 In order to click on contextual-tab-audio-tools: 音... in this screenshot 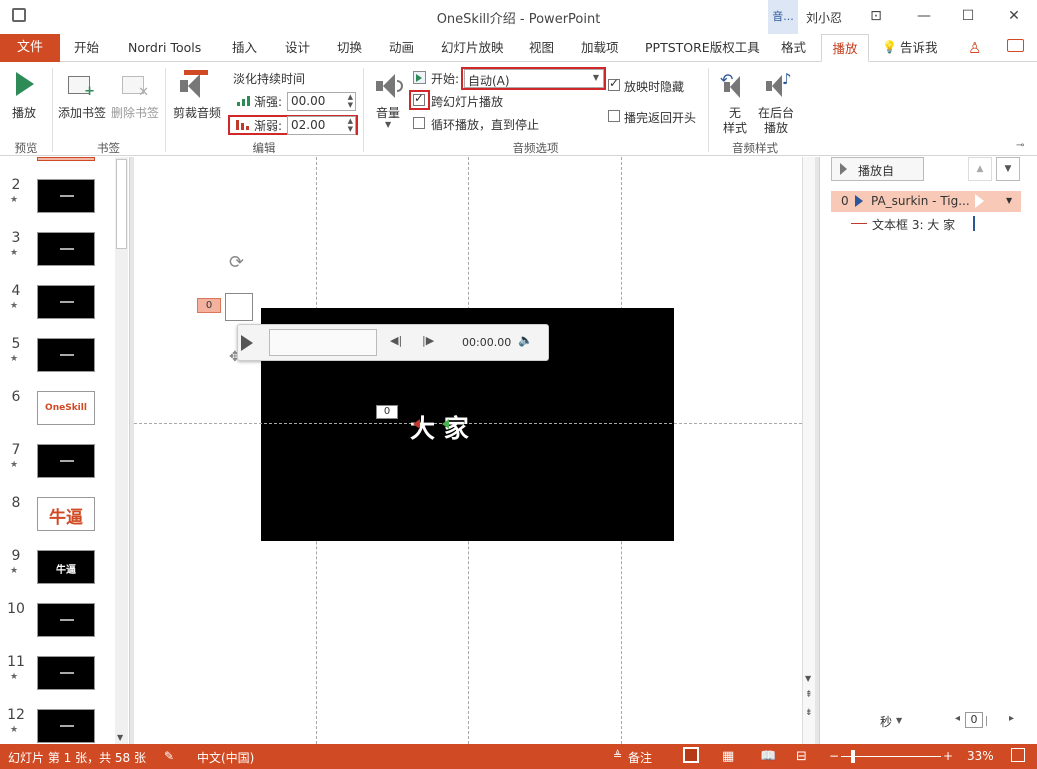, I will do `click(783, 17)`.